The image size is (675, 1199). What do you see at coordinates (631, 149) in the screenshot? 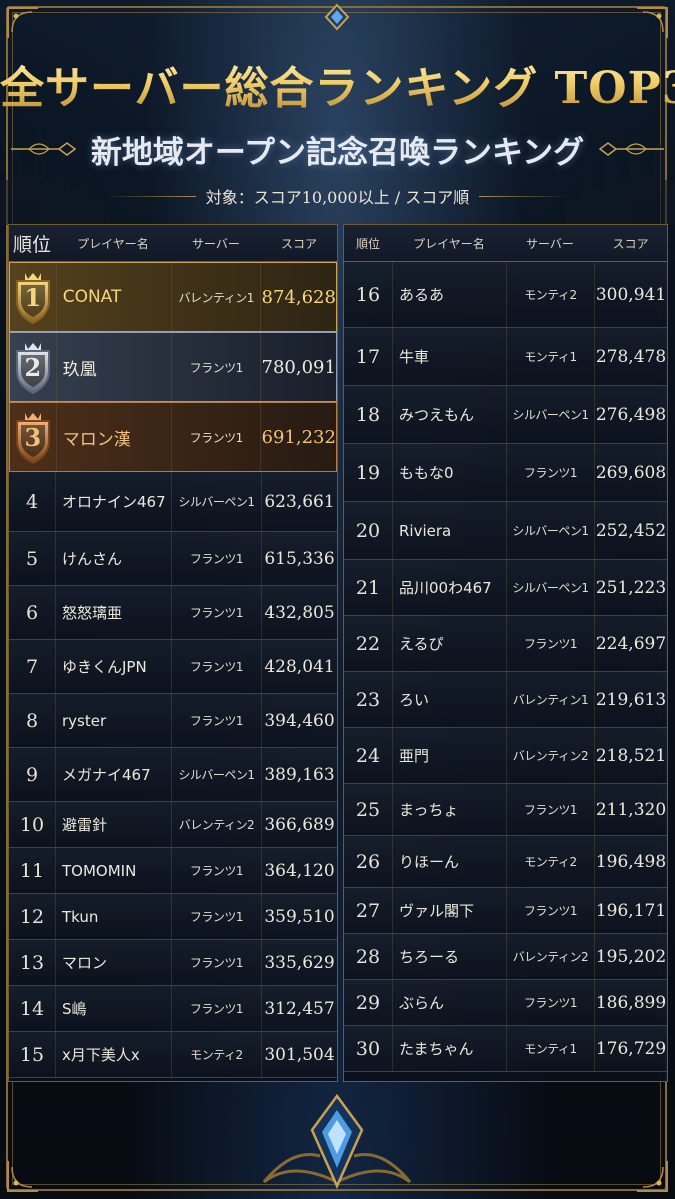
I see `flourish-right-icon` at bounding box center [631, 149].